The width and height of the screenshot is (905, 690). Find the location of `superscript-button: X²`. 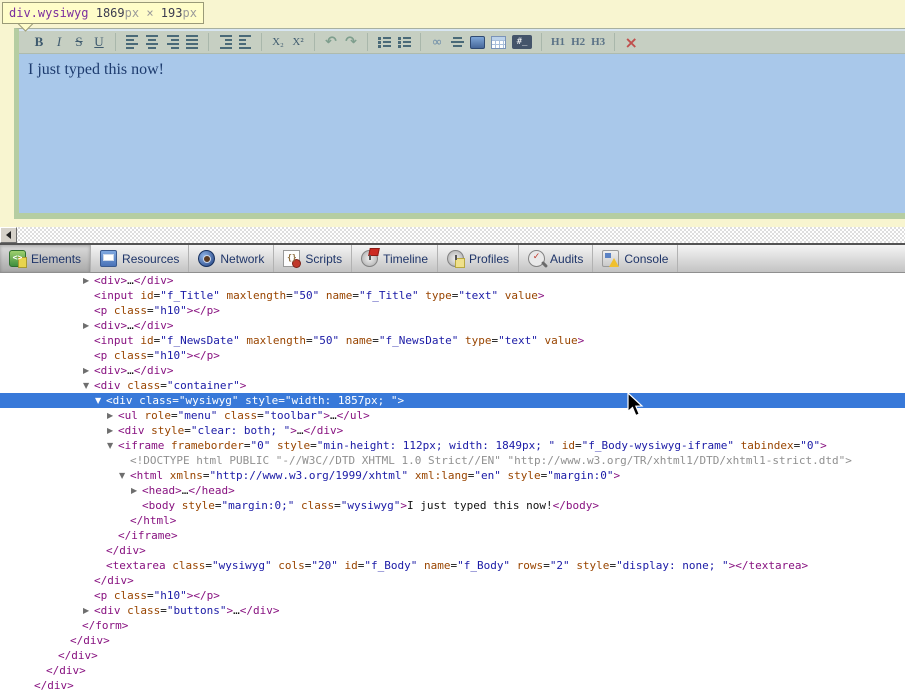

superscript-button: X² is located at coordinates (298, 42).